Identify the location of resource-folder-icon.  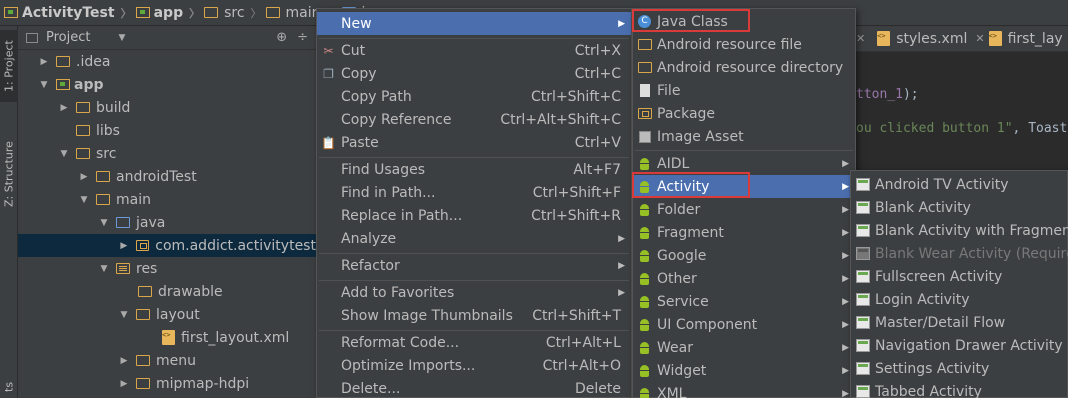
(123, 268).